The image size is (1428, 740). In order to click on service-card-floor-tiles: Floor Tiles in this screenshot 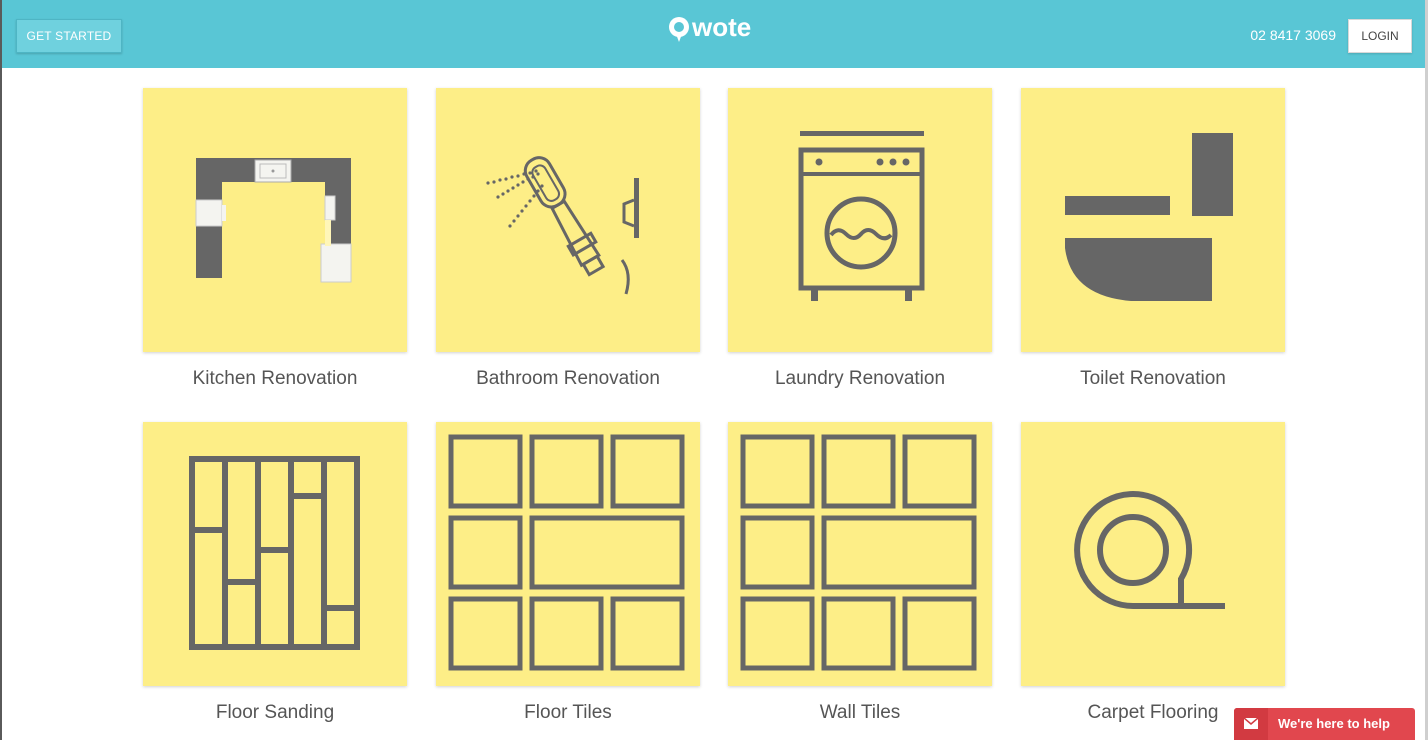, I will do `click(568, 573)`.